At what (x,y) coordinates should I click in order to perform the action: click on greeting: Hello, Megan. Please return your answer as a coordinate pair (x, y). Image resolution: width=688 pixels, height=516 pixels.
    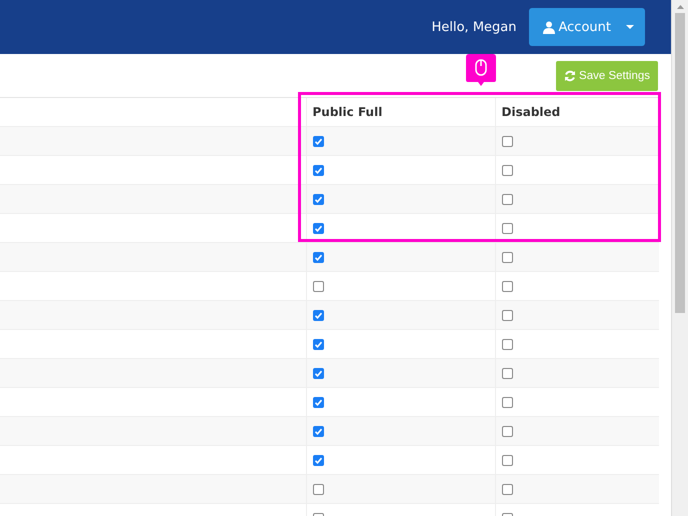
    Looking at the image, I should click on (474, 27).